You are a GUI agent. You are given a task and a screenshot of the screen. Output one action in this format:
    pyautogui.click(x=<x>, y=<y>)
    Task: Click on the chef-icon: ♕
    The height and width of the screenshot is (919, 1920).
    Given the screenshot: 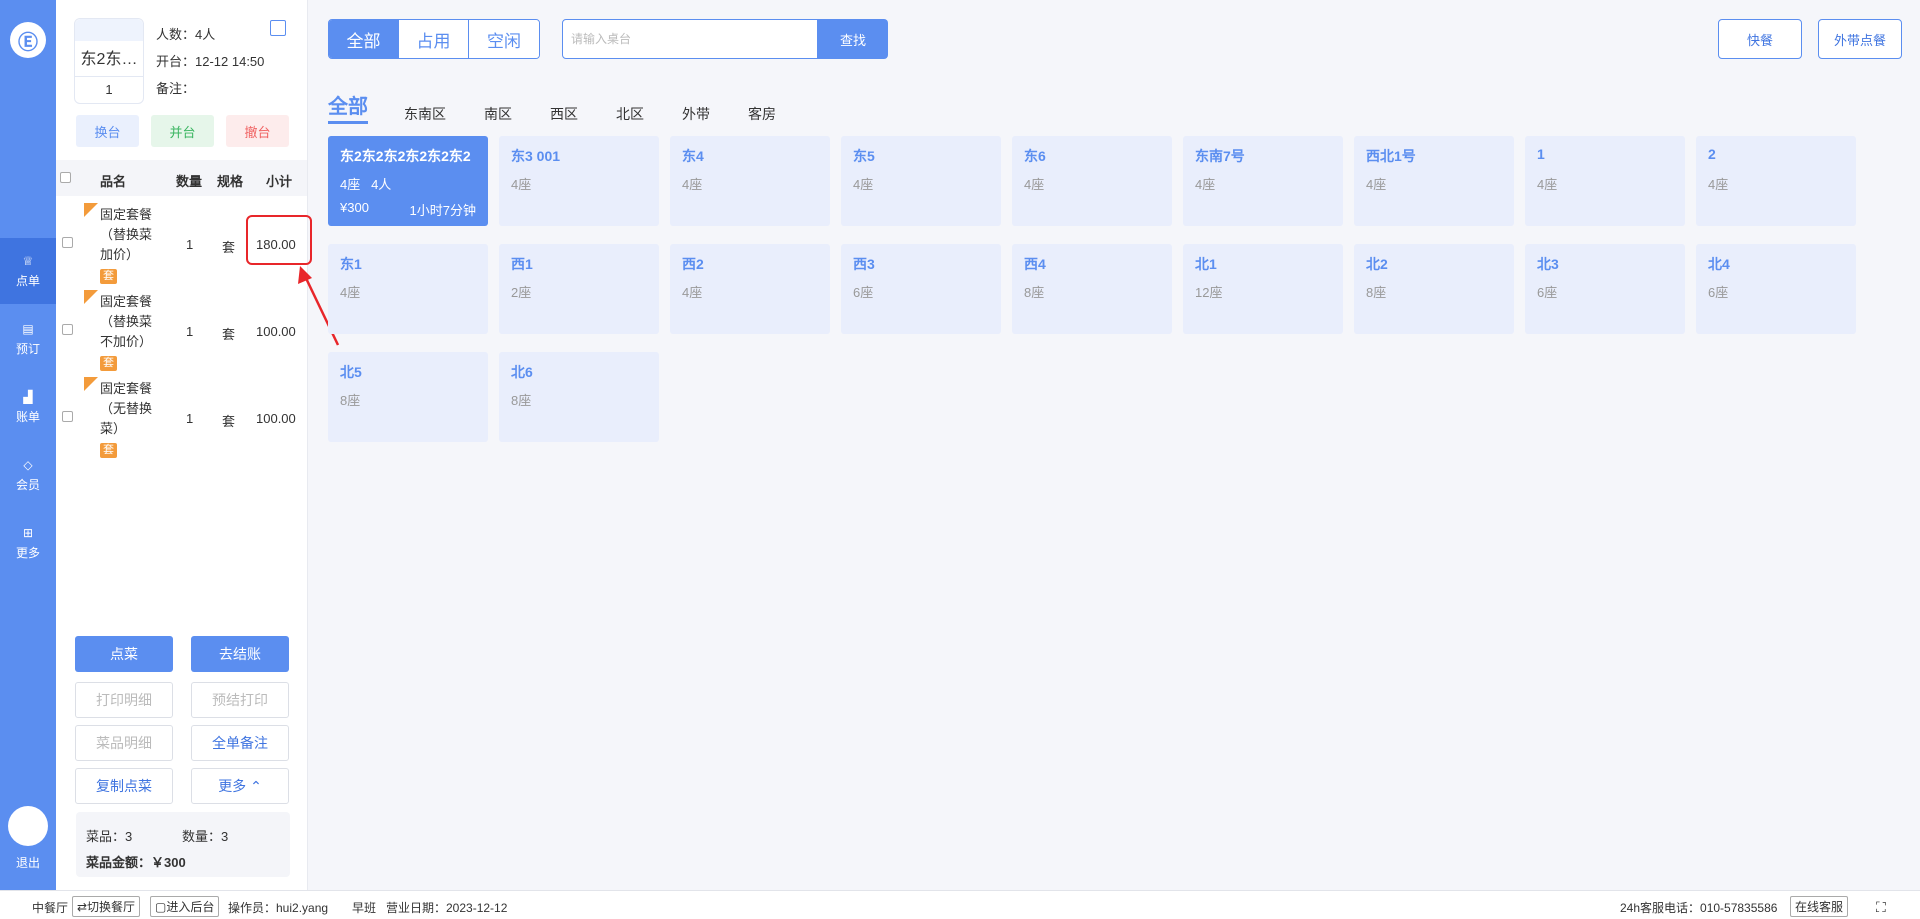 What is the action you would take?
    pyautogui.click(x=28, y=260)
    